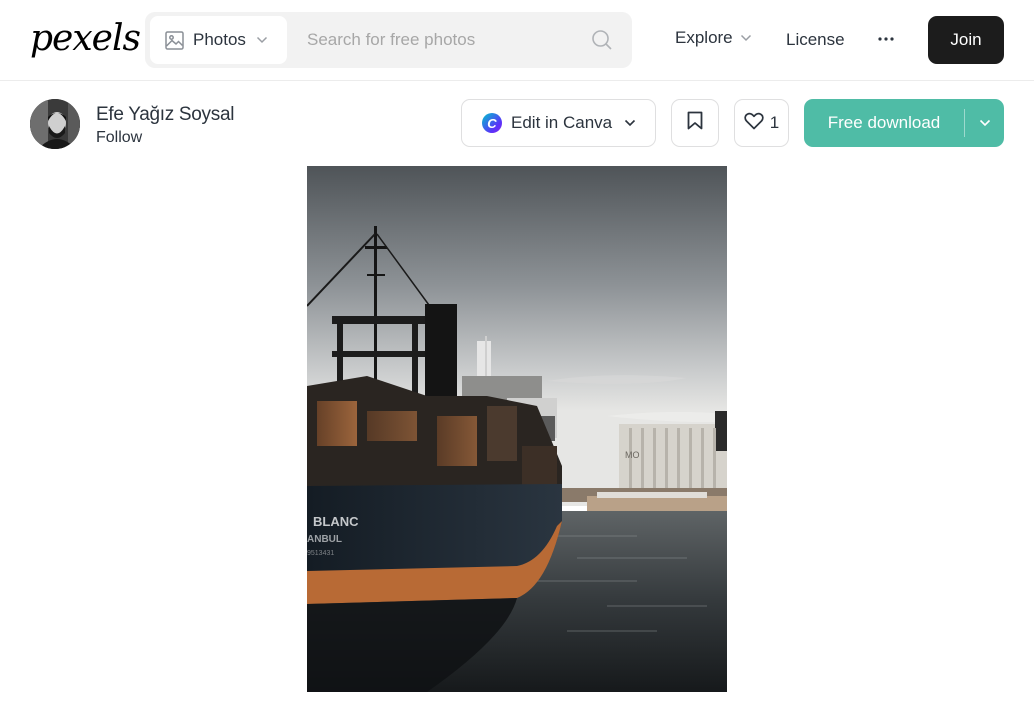 Image resolution: width=1034 pixels, height=701 pixels. Describe the element at coordinates (815, 40) in the screenshot. I see `license-link: License` at that location.